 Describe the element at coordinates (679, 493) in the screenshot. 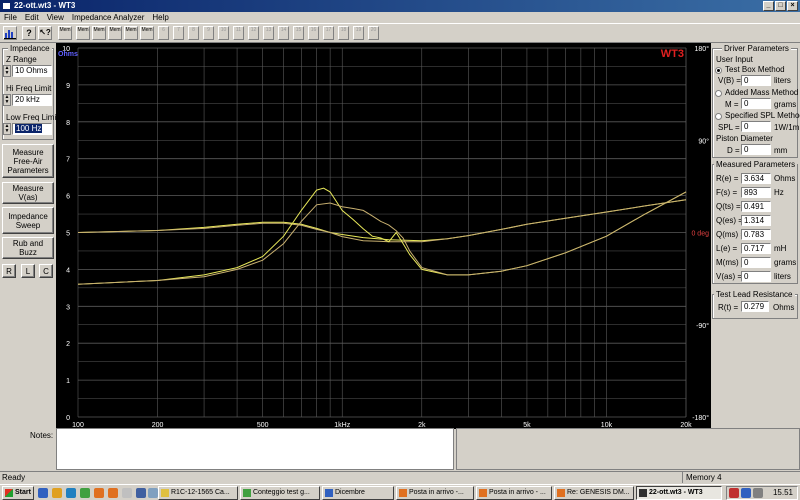

I see `taskbar-task-button: 22-ott.wt3 - WT3` at that location.